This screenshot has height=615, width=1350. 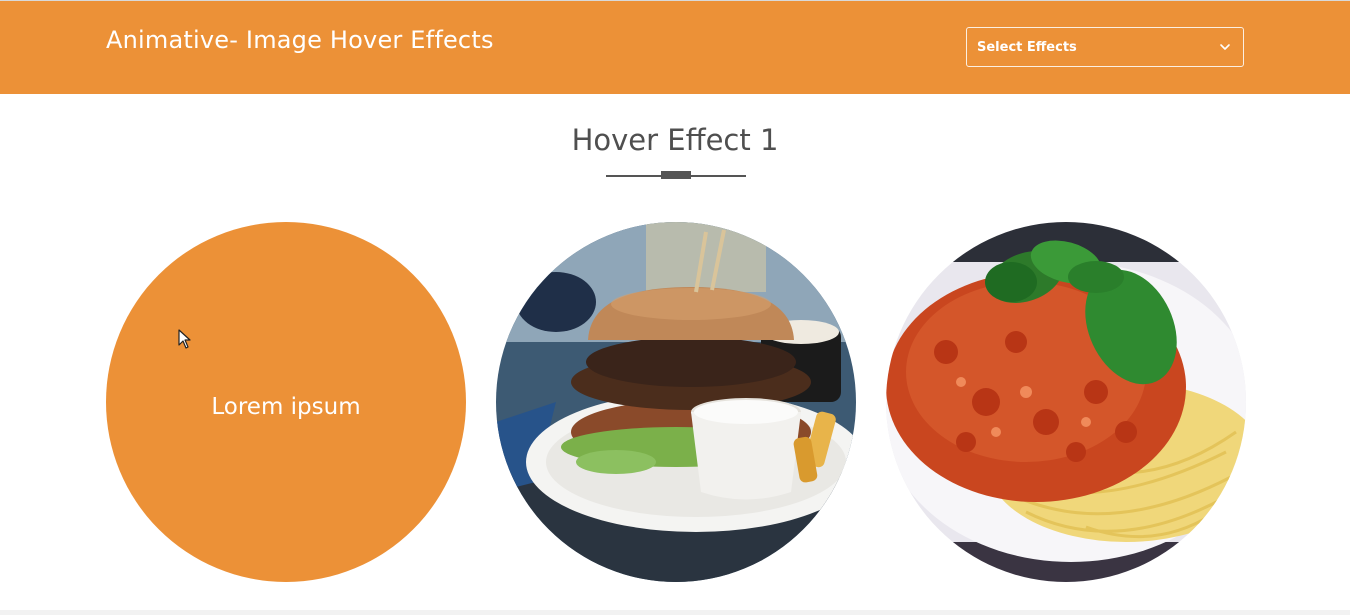 I want to click on site-title: Animative- Image Hover Effects, so click(x=300, y=40).